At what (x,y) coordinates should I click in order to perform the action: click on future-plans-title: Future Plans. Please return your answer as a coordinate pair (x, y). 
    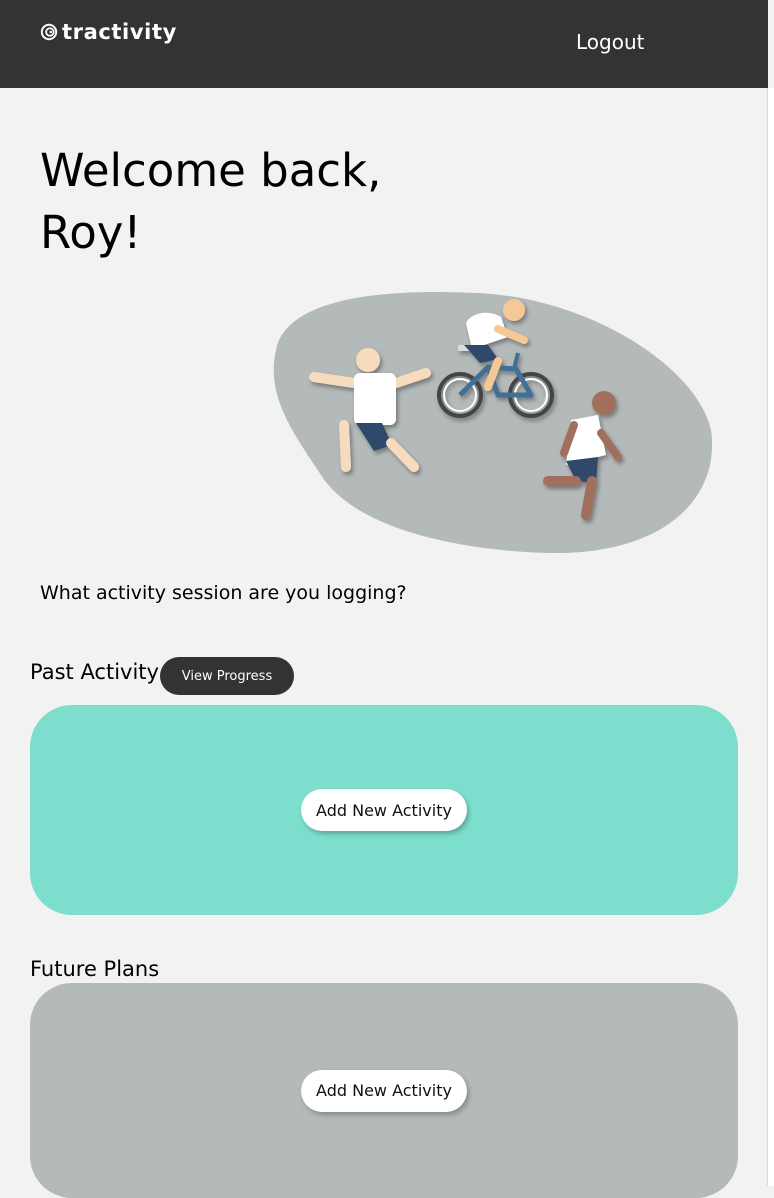
    Looking at the image, I should click on (95, 969).